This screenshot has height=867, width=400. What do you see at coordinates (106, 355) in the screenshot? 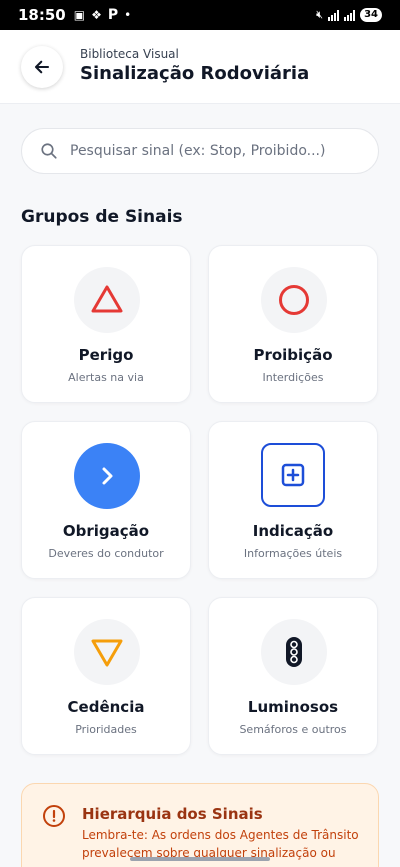
I see `card-title: Perigo` at bounding box center [106, 355].